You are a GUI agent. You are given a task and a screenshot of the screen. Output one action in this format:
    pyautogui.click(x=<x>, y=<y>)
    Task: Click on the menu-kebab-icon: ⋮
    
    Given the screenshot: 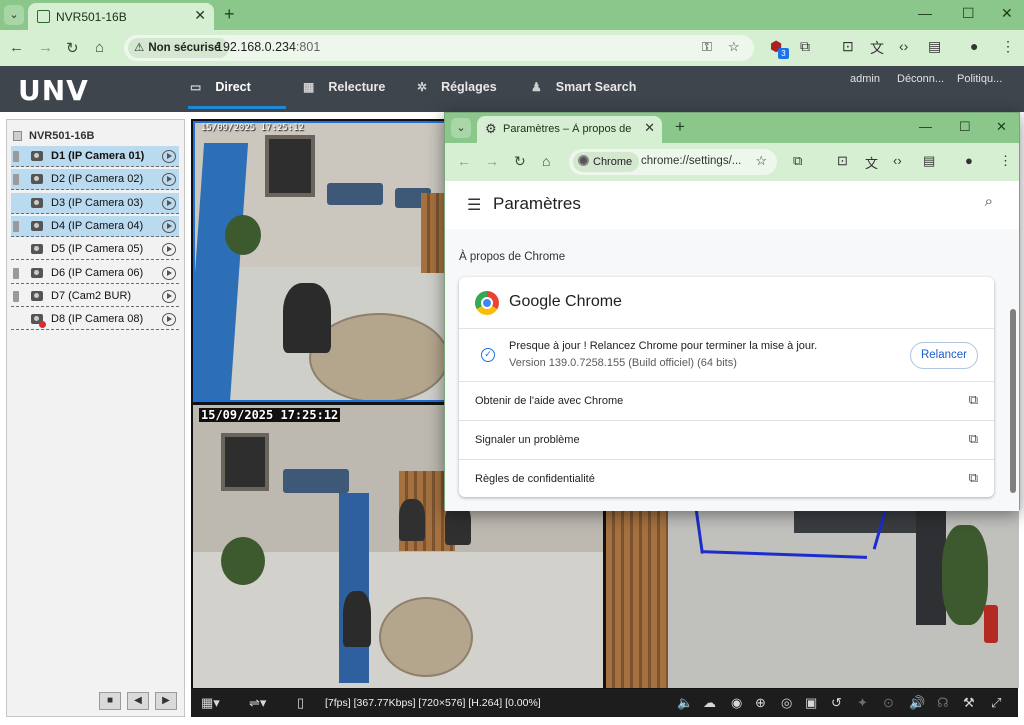 What is the action you would take?
    pyautogui.click(x=1008, y=46)
    